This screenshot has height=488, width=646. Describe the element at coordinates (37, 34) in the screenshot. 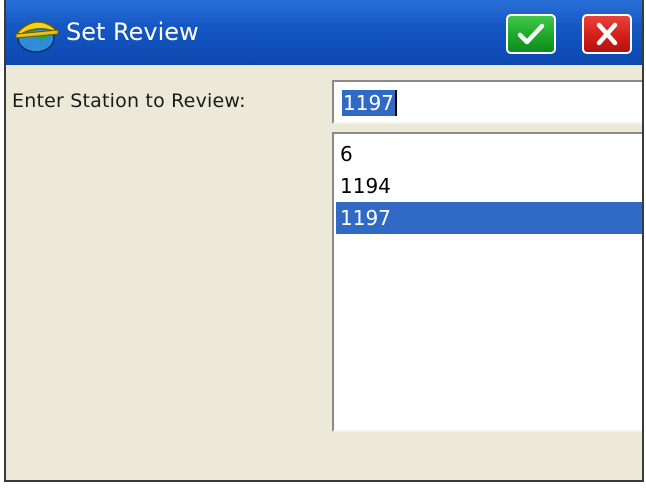

I see `hard-hat-globe-icon` at that location.